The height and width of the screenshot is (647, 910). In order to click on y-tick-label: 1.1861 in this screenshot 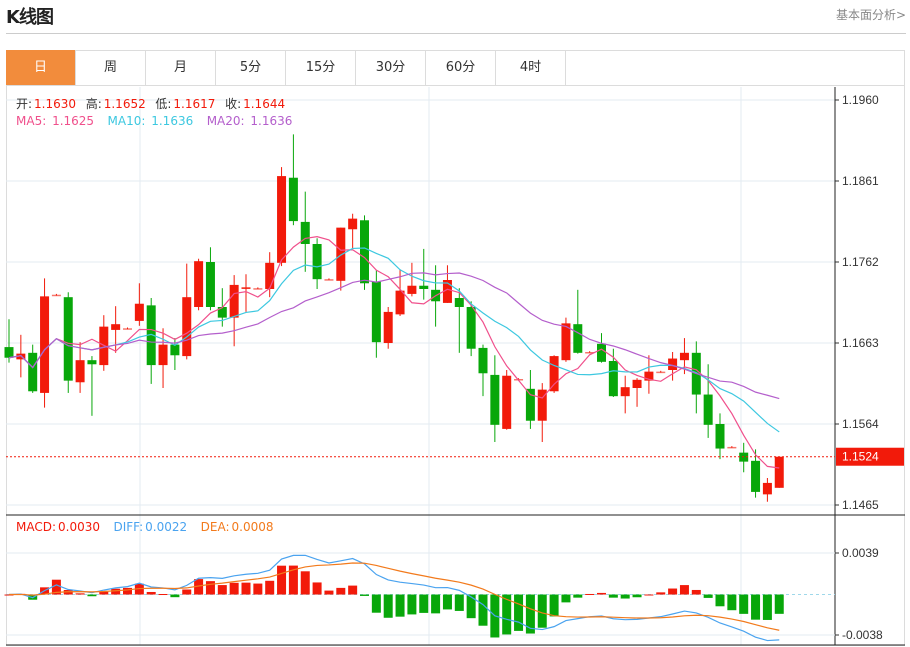, I will do `click(860, 181)`.